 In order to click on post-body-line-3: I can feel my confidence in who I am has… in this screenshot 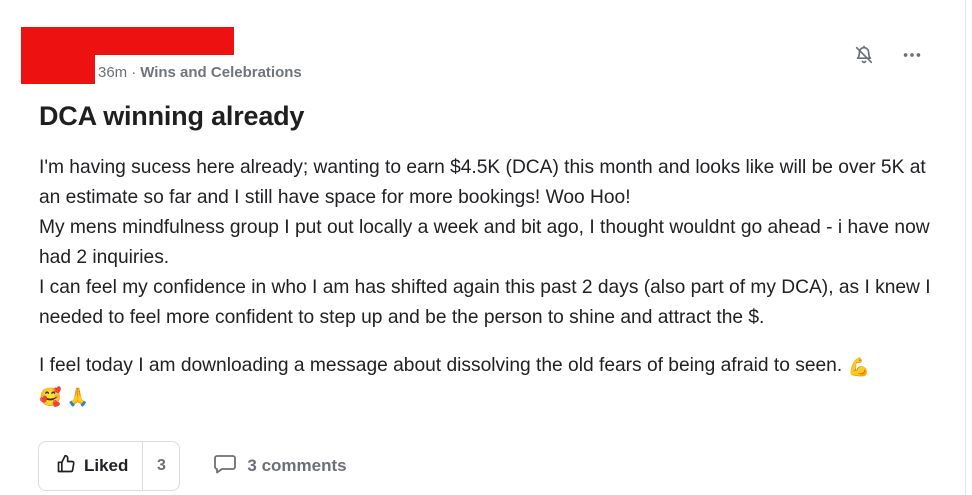, I will do `click(485, 302)`.